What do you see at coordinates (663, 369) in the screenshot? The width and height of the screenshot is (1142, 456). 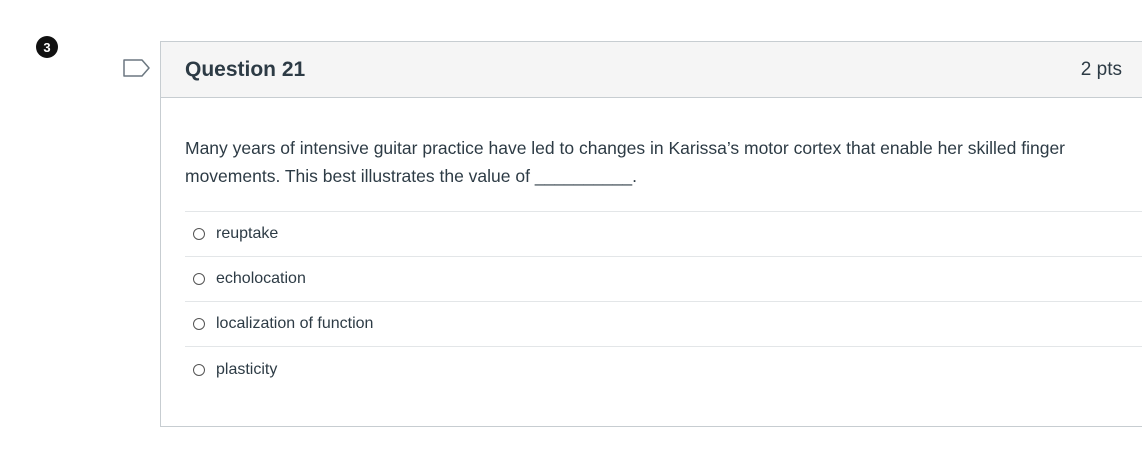 I see `answer-option-plasticity: plasticity` at bounding box center [663, 369].